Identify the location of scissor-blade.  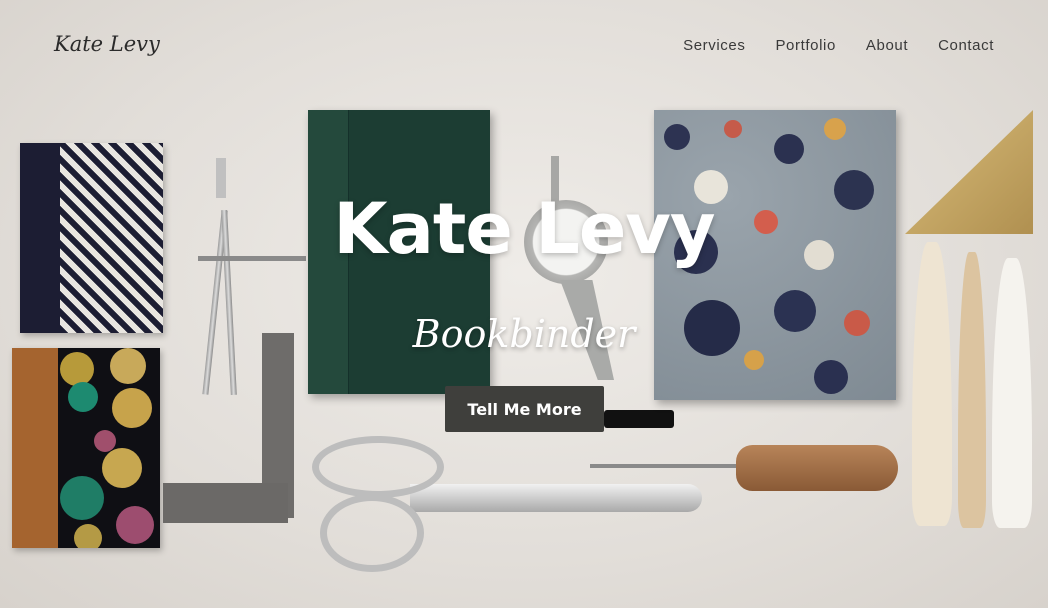
(556, 498).